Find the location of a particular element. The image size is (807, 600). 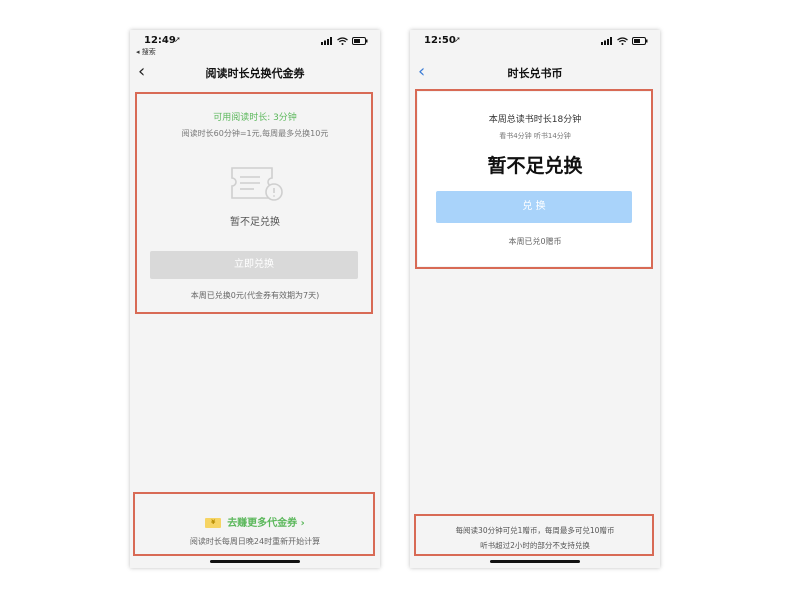

status-bar: 12:50 ➚ is located at coordinates (535, 44).